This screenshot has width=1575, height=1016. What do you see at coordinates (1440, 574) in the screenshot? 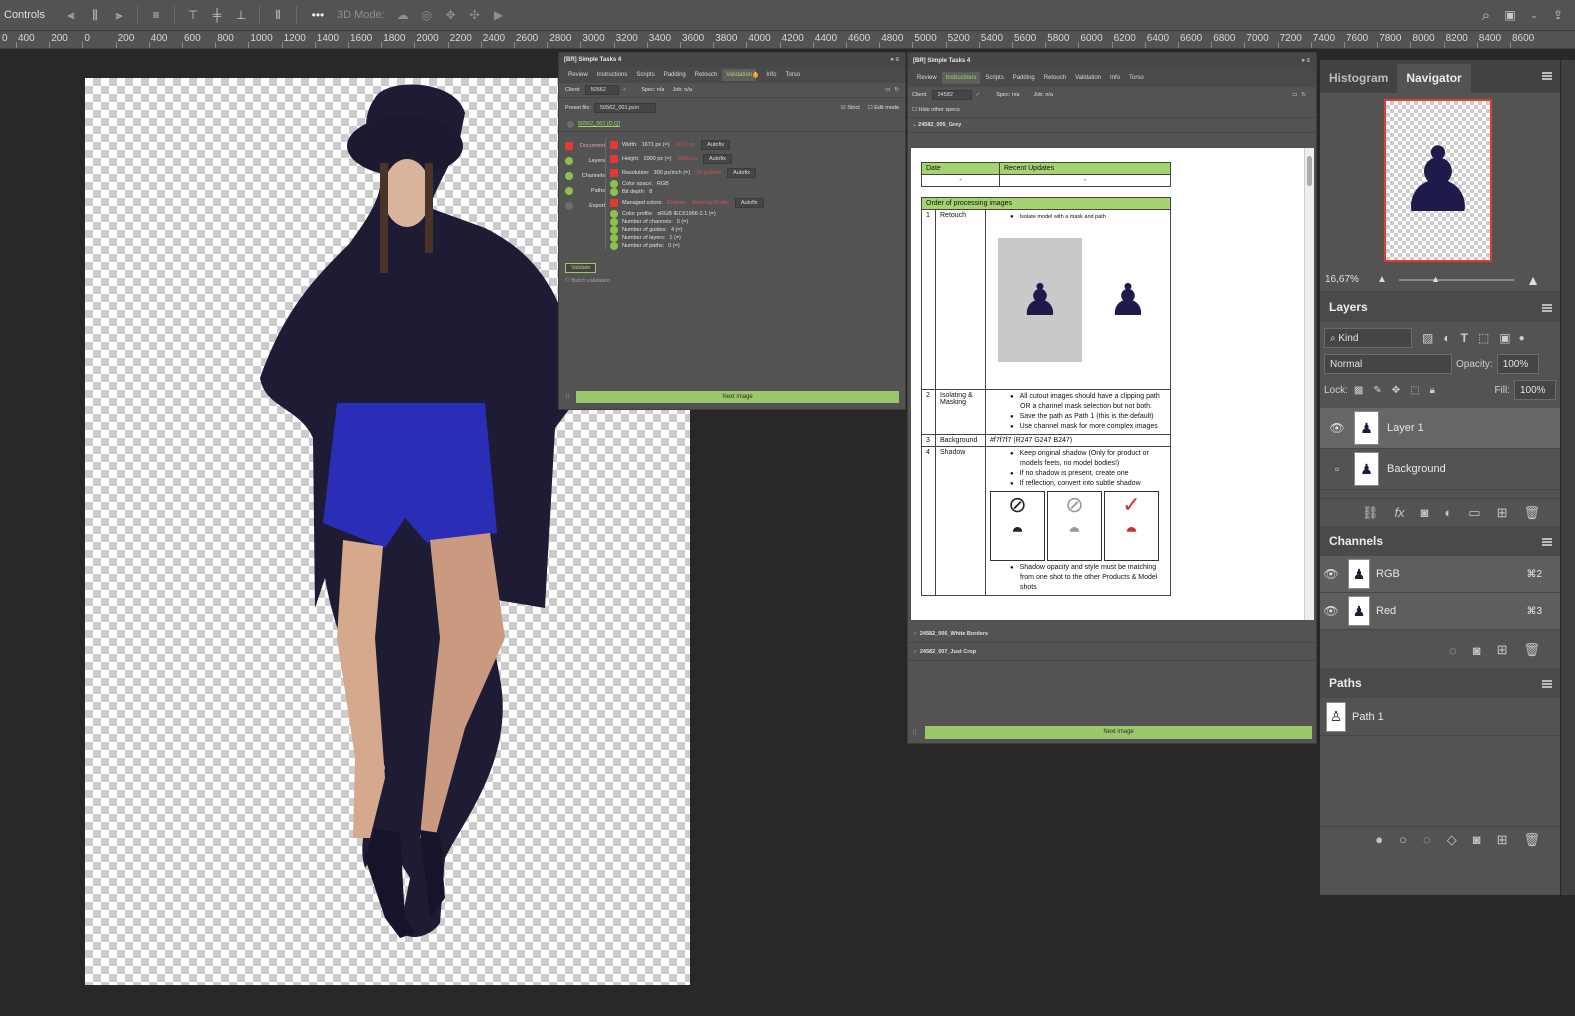
I see `channel-row: 👁︎ ♟ RGB ⌘2` at bounding box center [1440, 574].